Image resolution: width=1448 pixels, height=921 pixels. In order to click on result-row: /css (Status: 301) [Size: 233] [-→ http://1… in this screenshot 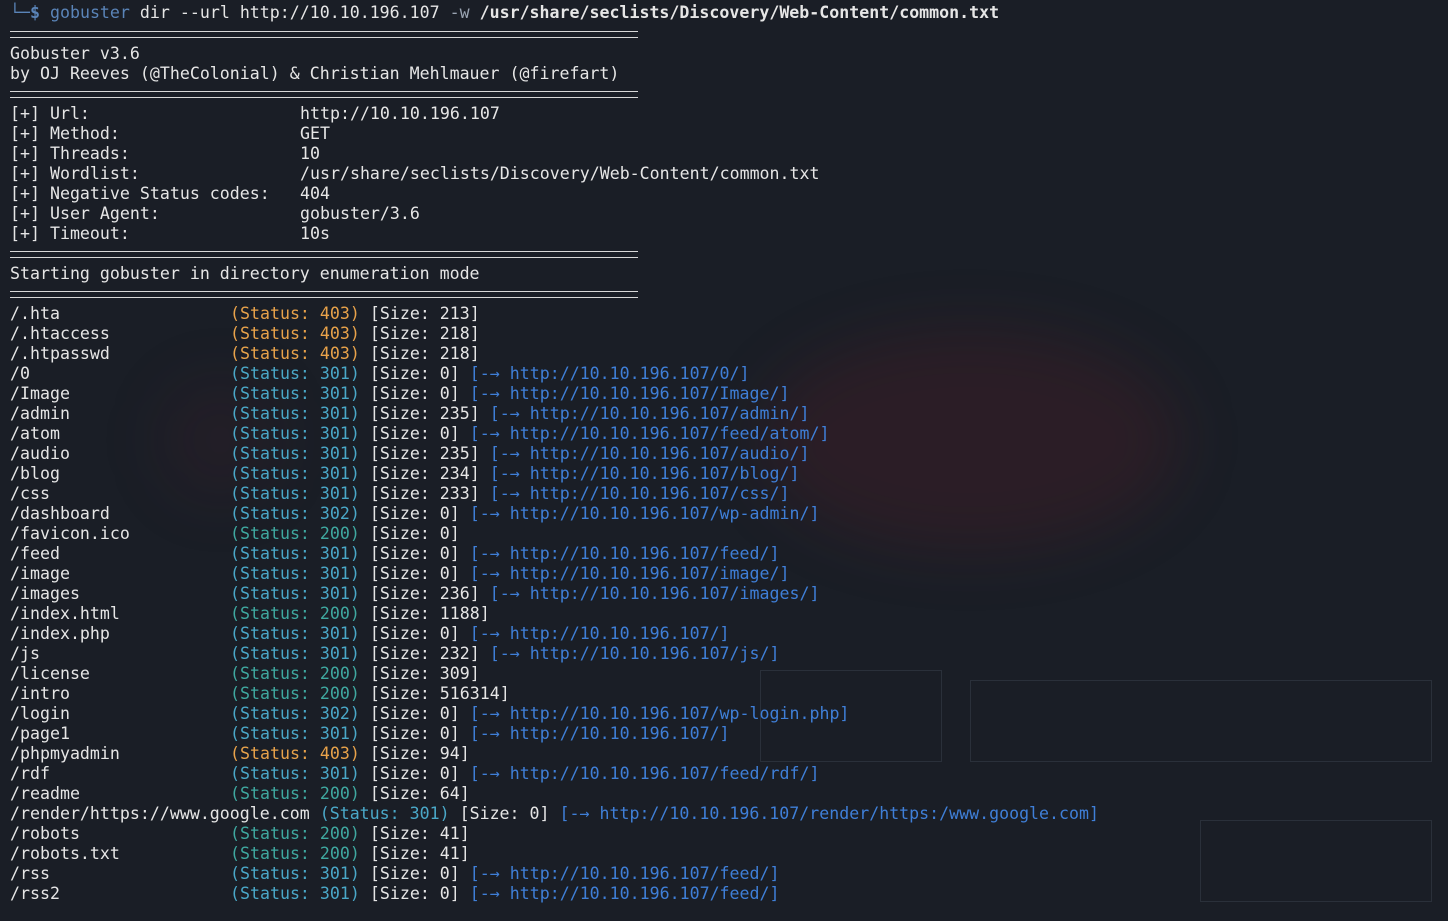, I will do `click(729, 494)`.